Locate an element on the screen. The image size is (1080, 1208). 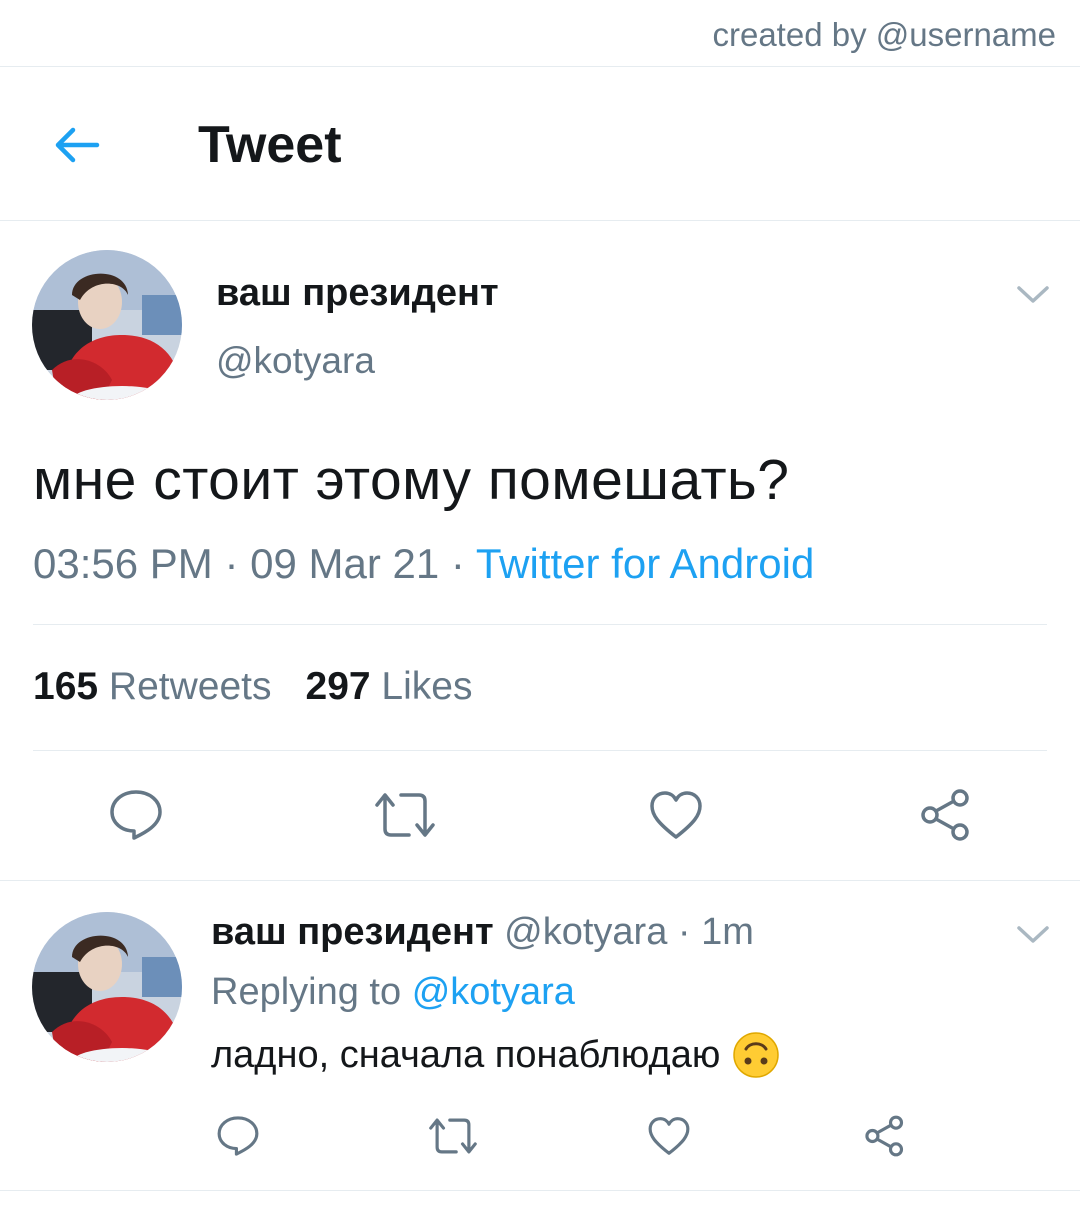
page-title: Tweet is located at coordinates (270, 145).